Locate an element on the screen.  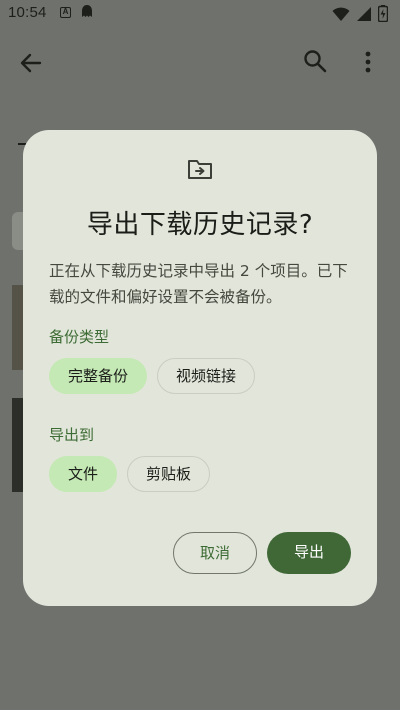
chip-clipboard: 剪贴板 is located at coordinates (169, 474).